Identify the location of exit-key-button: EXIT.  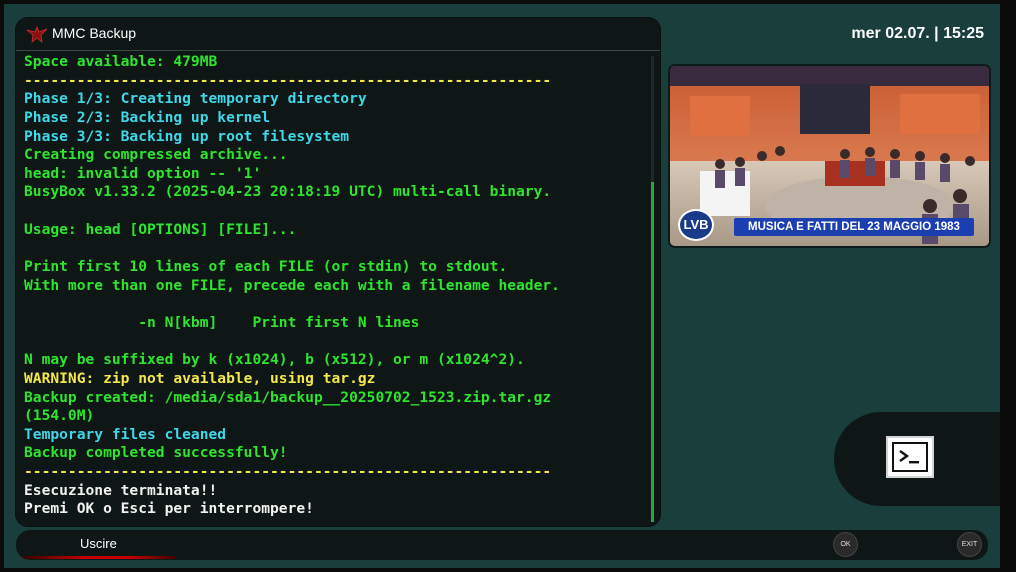
(969, 544).